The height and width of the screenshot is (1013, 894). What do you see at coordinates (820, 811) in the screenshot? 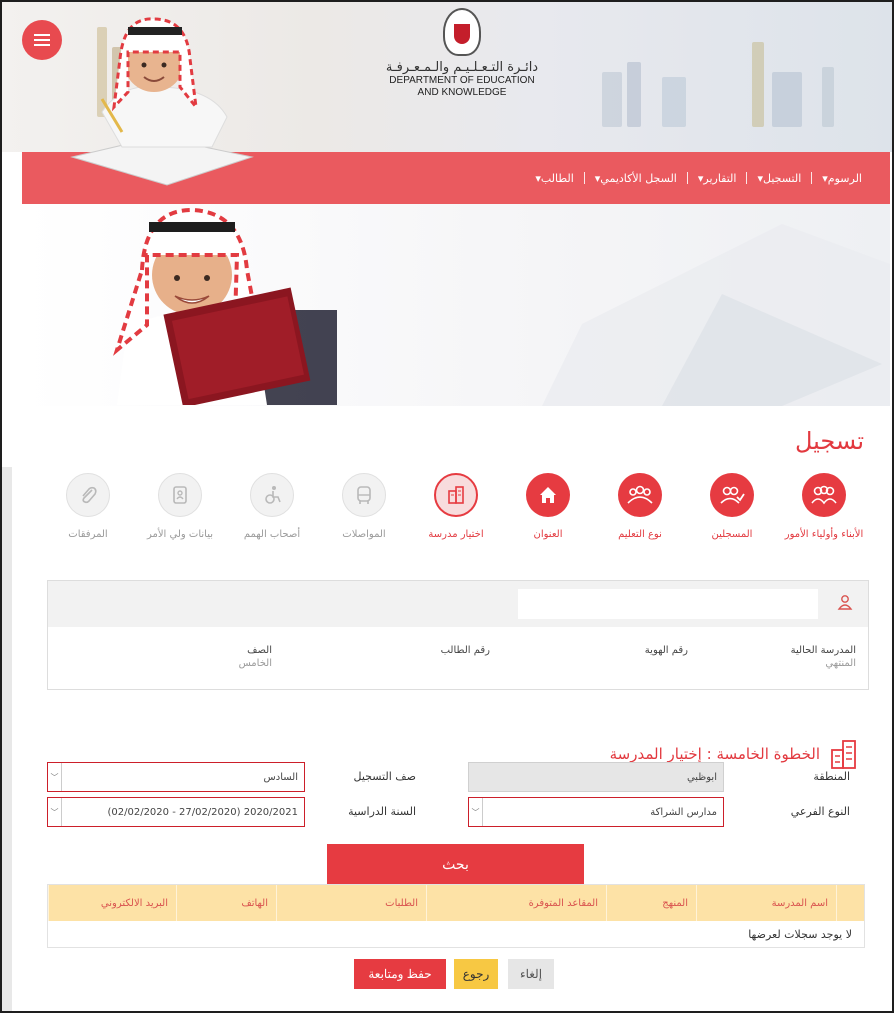
I see `subtype-label: النوع الفرعي` at bounding box center [820, 811].